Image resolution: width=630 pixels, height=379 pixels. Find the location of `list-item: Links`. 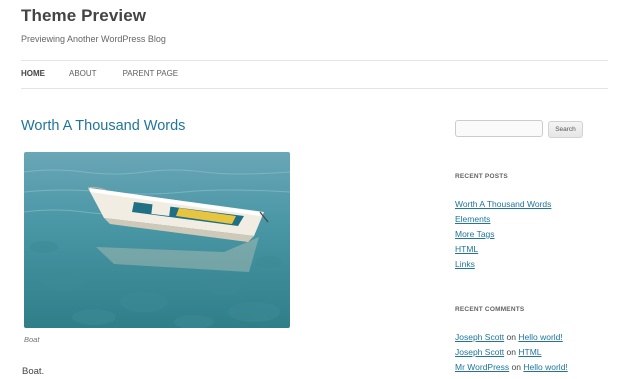

list-item: Links is located at coordinates (503, 264).